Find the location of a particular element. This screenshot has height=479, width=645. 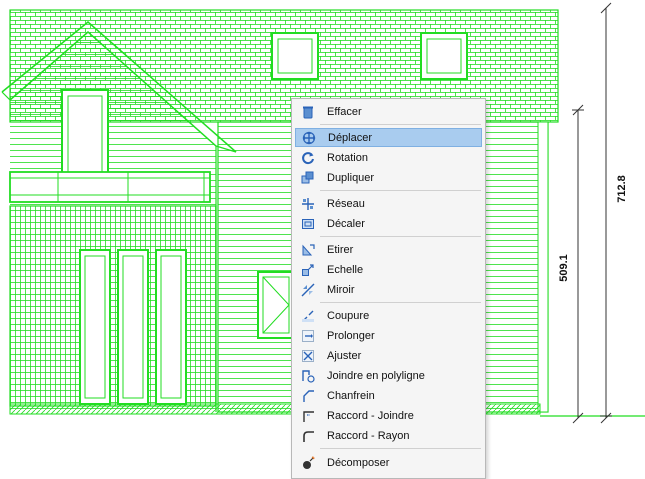

break-icon is located at coordinates (308, 316).